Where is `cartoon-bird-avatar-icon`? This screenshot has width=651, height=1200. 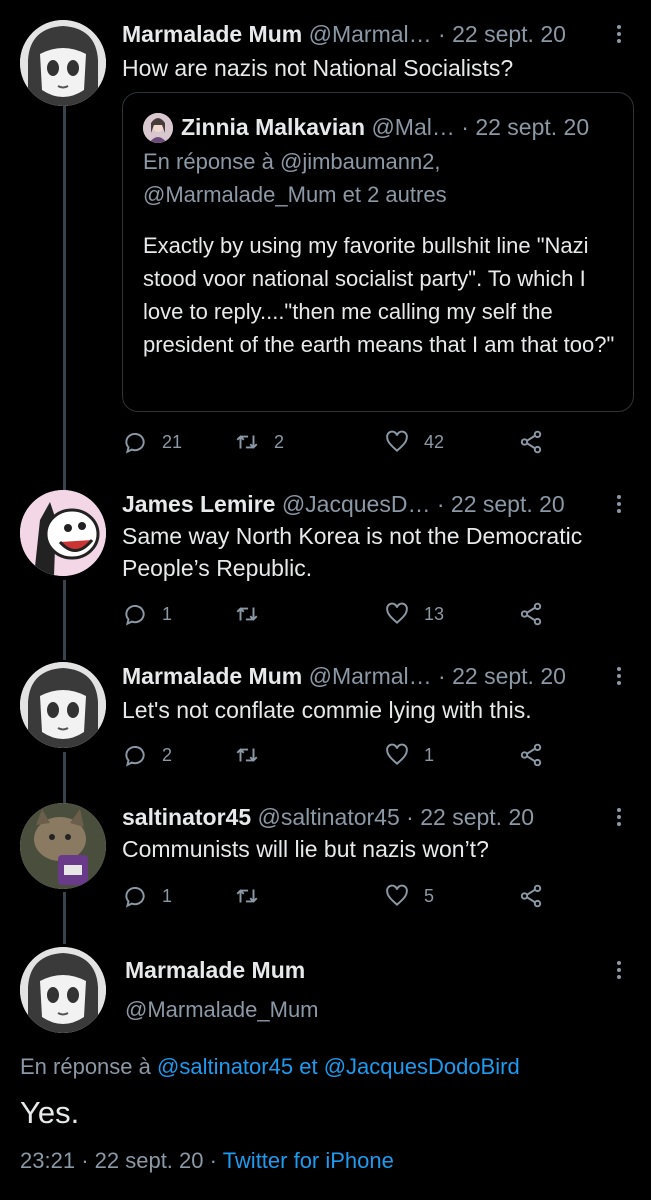 cartoon-bird-avatar-icon is located at coordinates (63, 533).